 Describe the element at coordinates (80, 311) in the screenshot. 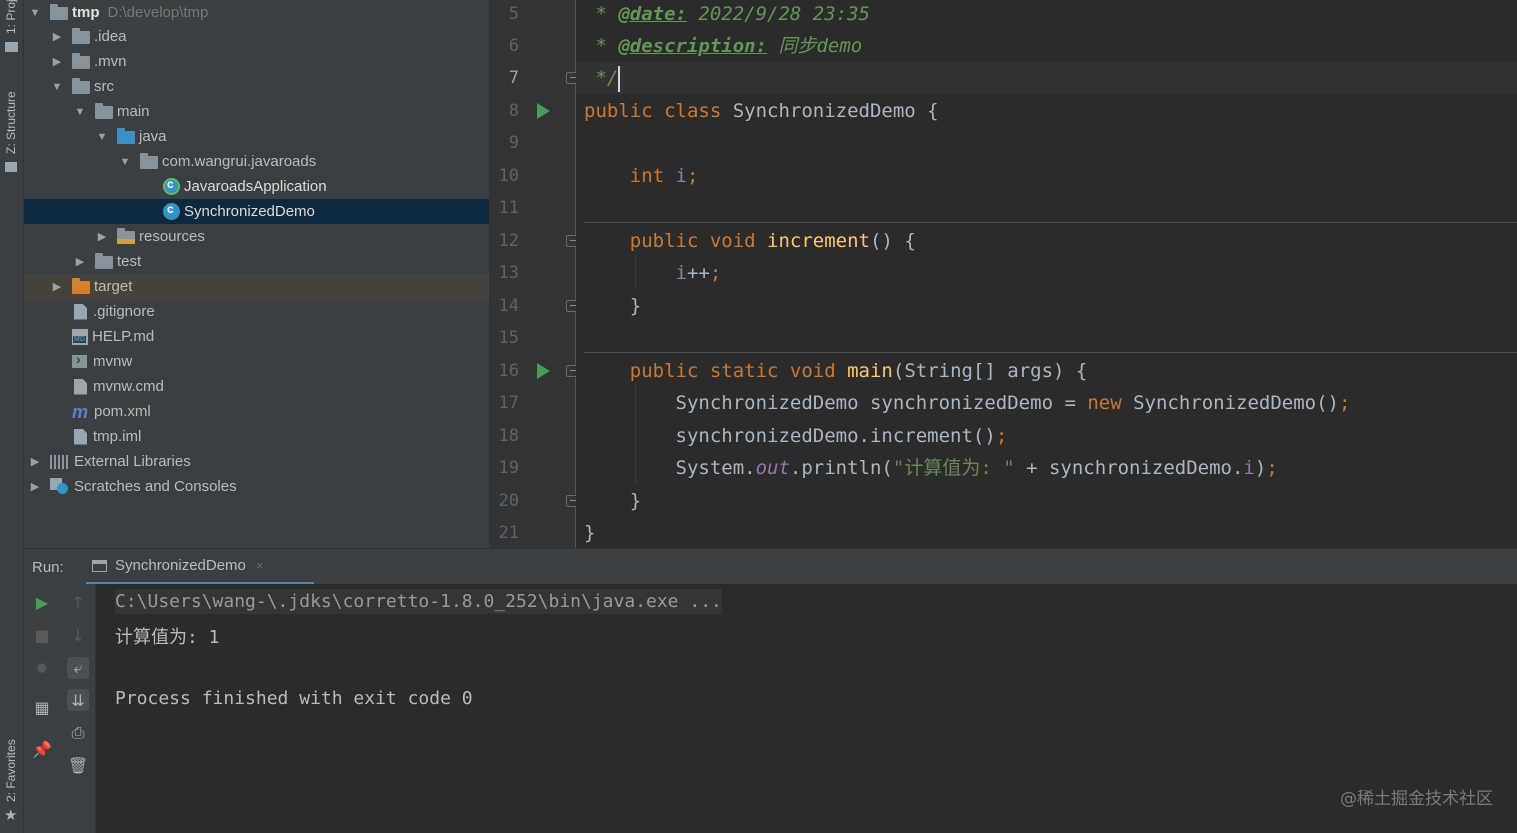

I see `gitignore-file-icon` at that location.